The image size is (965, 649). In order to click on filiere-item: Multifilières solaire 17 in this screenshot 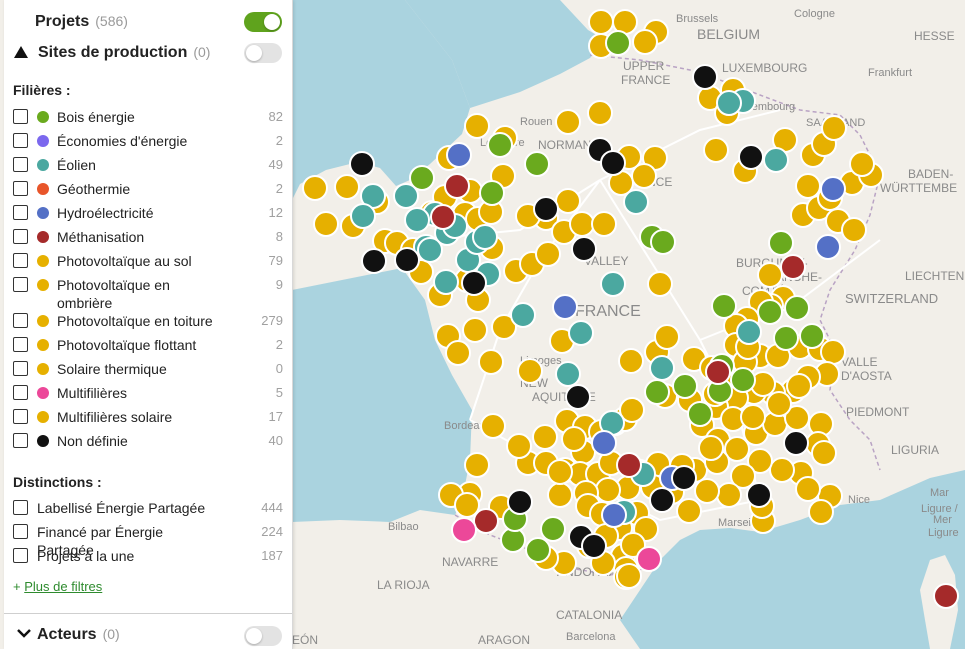, I will do `click(148, 417)`.